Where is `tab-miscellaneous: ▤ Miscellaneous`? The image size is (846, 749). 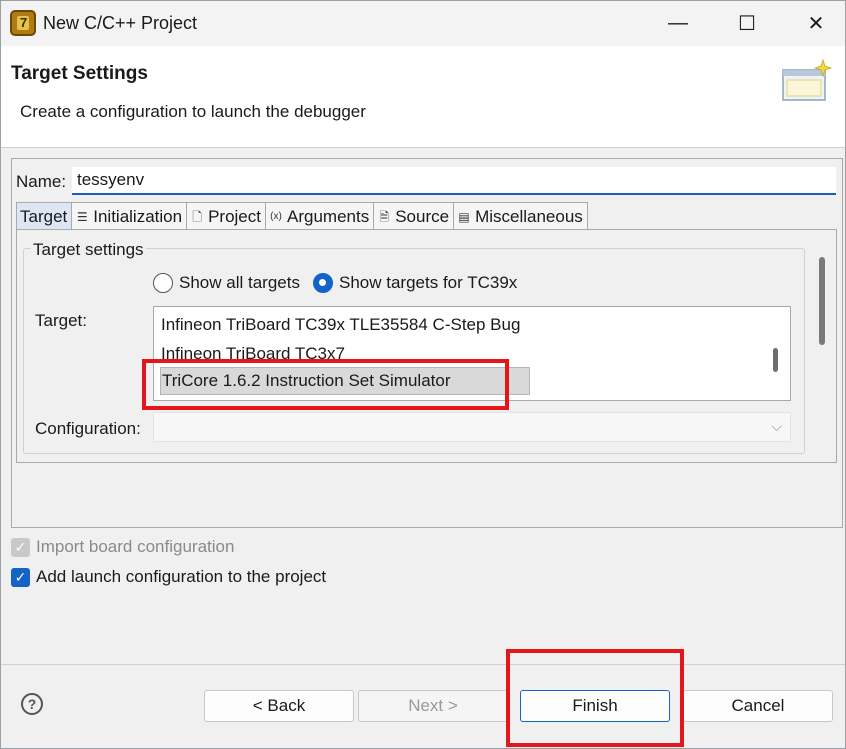
tab-miscellaneous: ▤ Miscellaneous is located at coordinates (520, 216).